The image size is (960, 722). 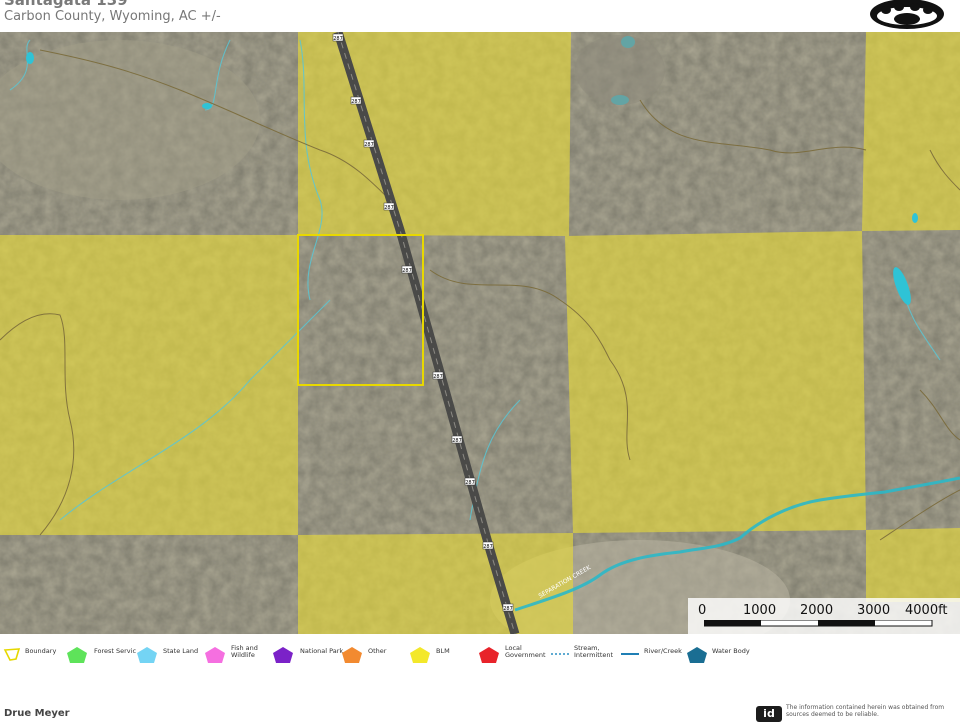 I want to click on national-park-legend-icon, so click(x=283, y=655).